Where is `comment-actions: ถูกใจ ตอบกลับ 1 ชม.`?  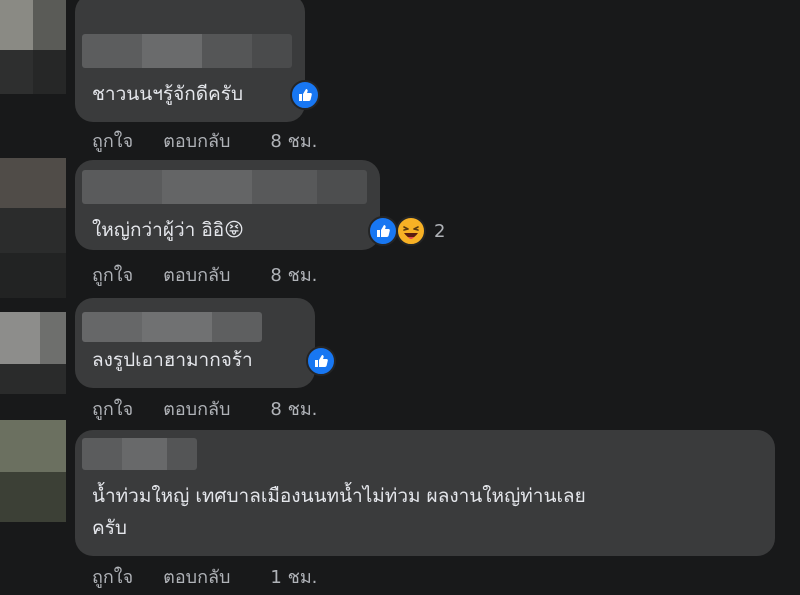
comment-actions: ถูกใจ ตอบกลับ 1 ชม. is located at coordinates (204, 576).